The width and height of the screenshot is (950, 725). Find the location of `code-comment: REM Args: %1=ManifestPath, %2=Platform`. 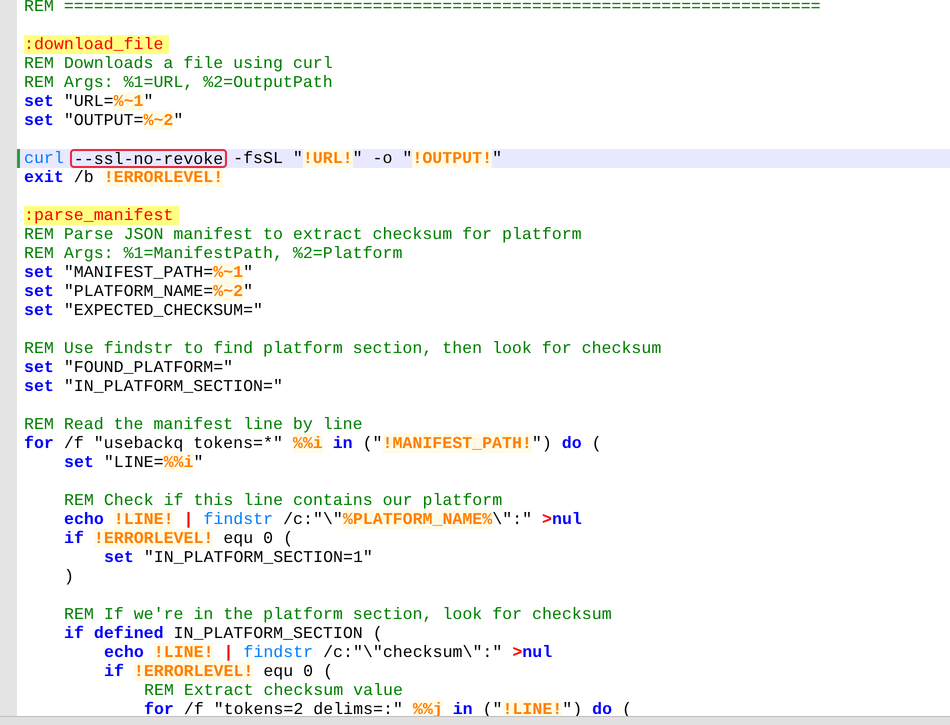

code-comment: REM Args: %1=ManifestPath, %2=Platform is located at coordinates (213, 253).